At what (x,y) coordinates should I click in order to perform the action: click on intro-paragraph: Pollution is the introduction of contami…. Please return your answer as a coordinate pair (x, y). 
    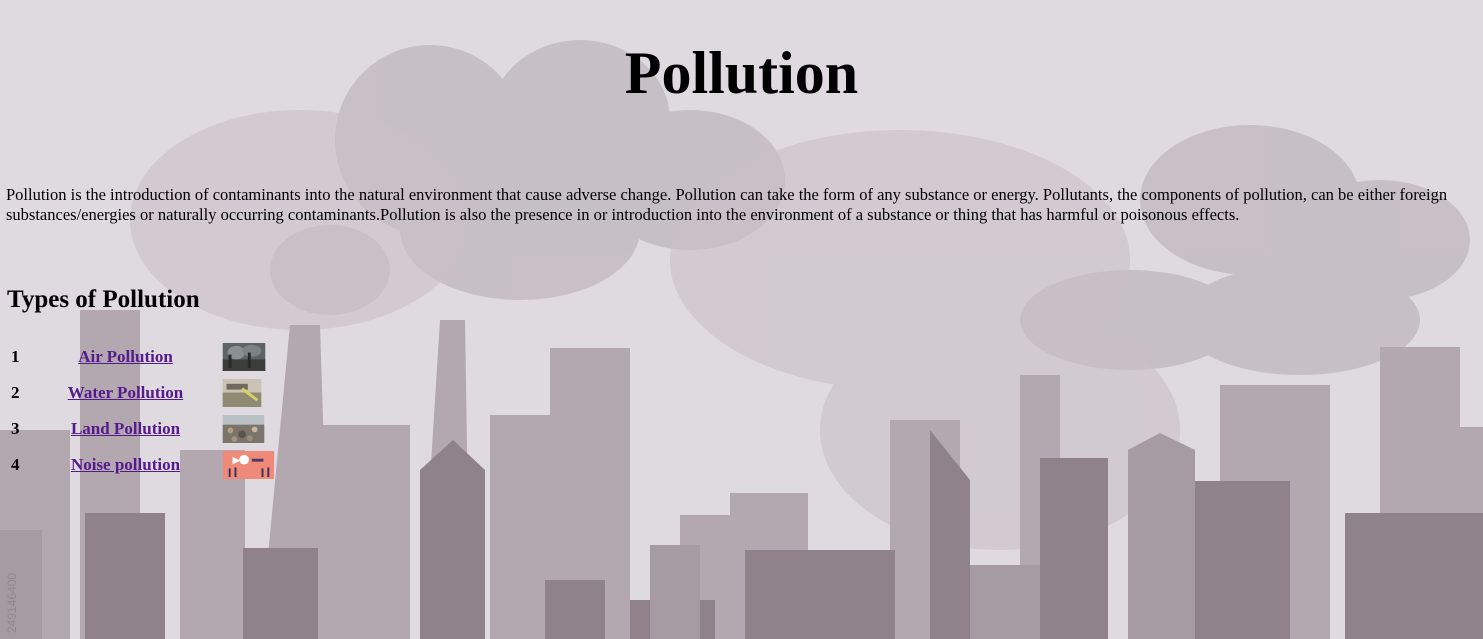
    Looking at the image, I should click on (727, 204).